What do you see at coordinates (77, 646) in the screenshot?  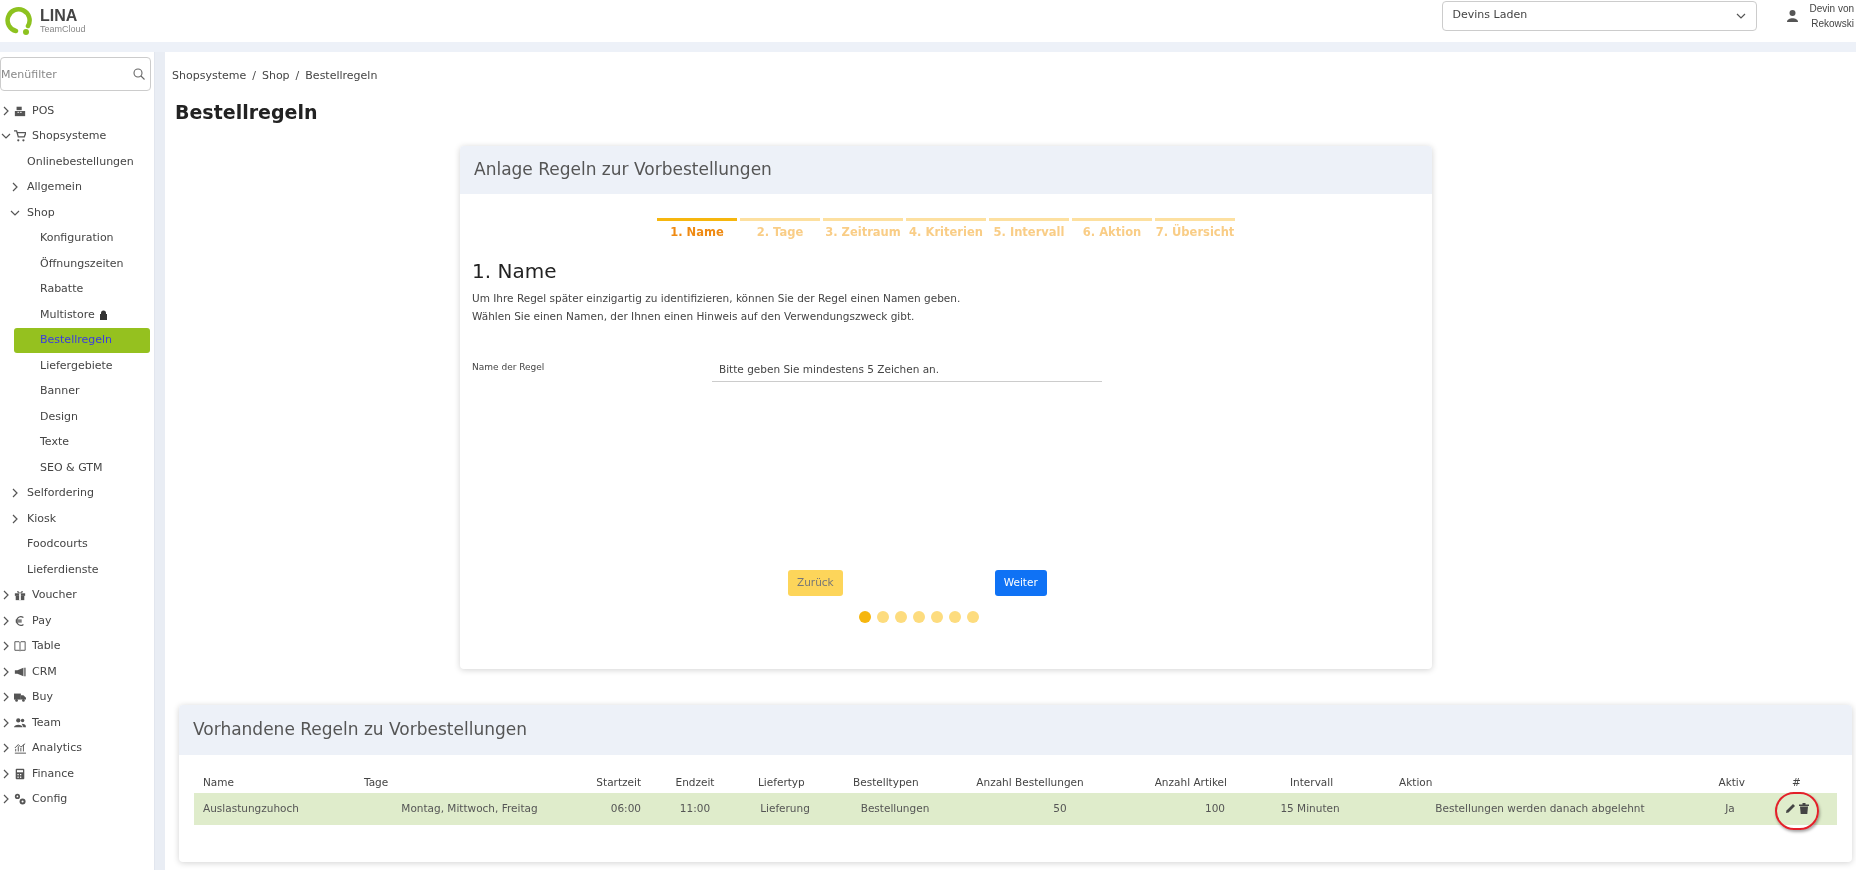 I see `nav-item: Table` at bounding box center [77, 646].